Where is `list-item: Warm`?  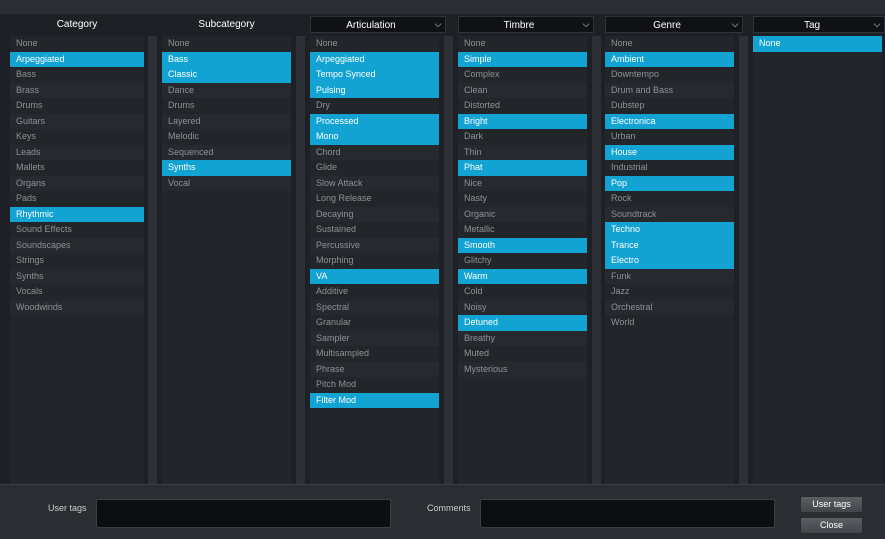 list-item: Warm is located at coordinates (522, 276).